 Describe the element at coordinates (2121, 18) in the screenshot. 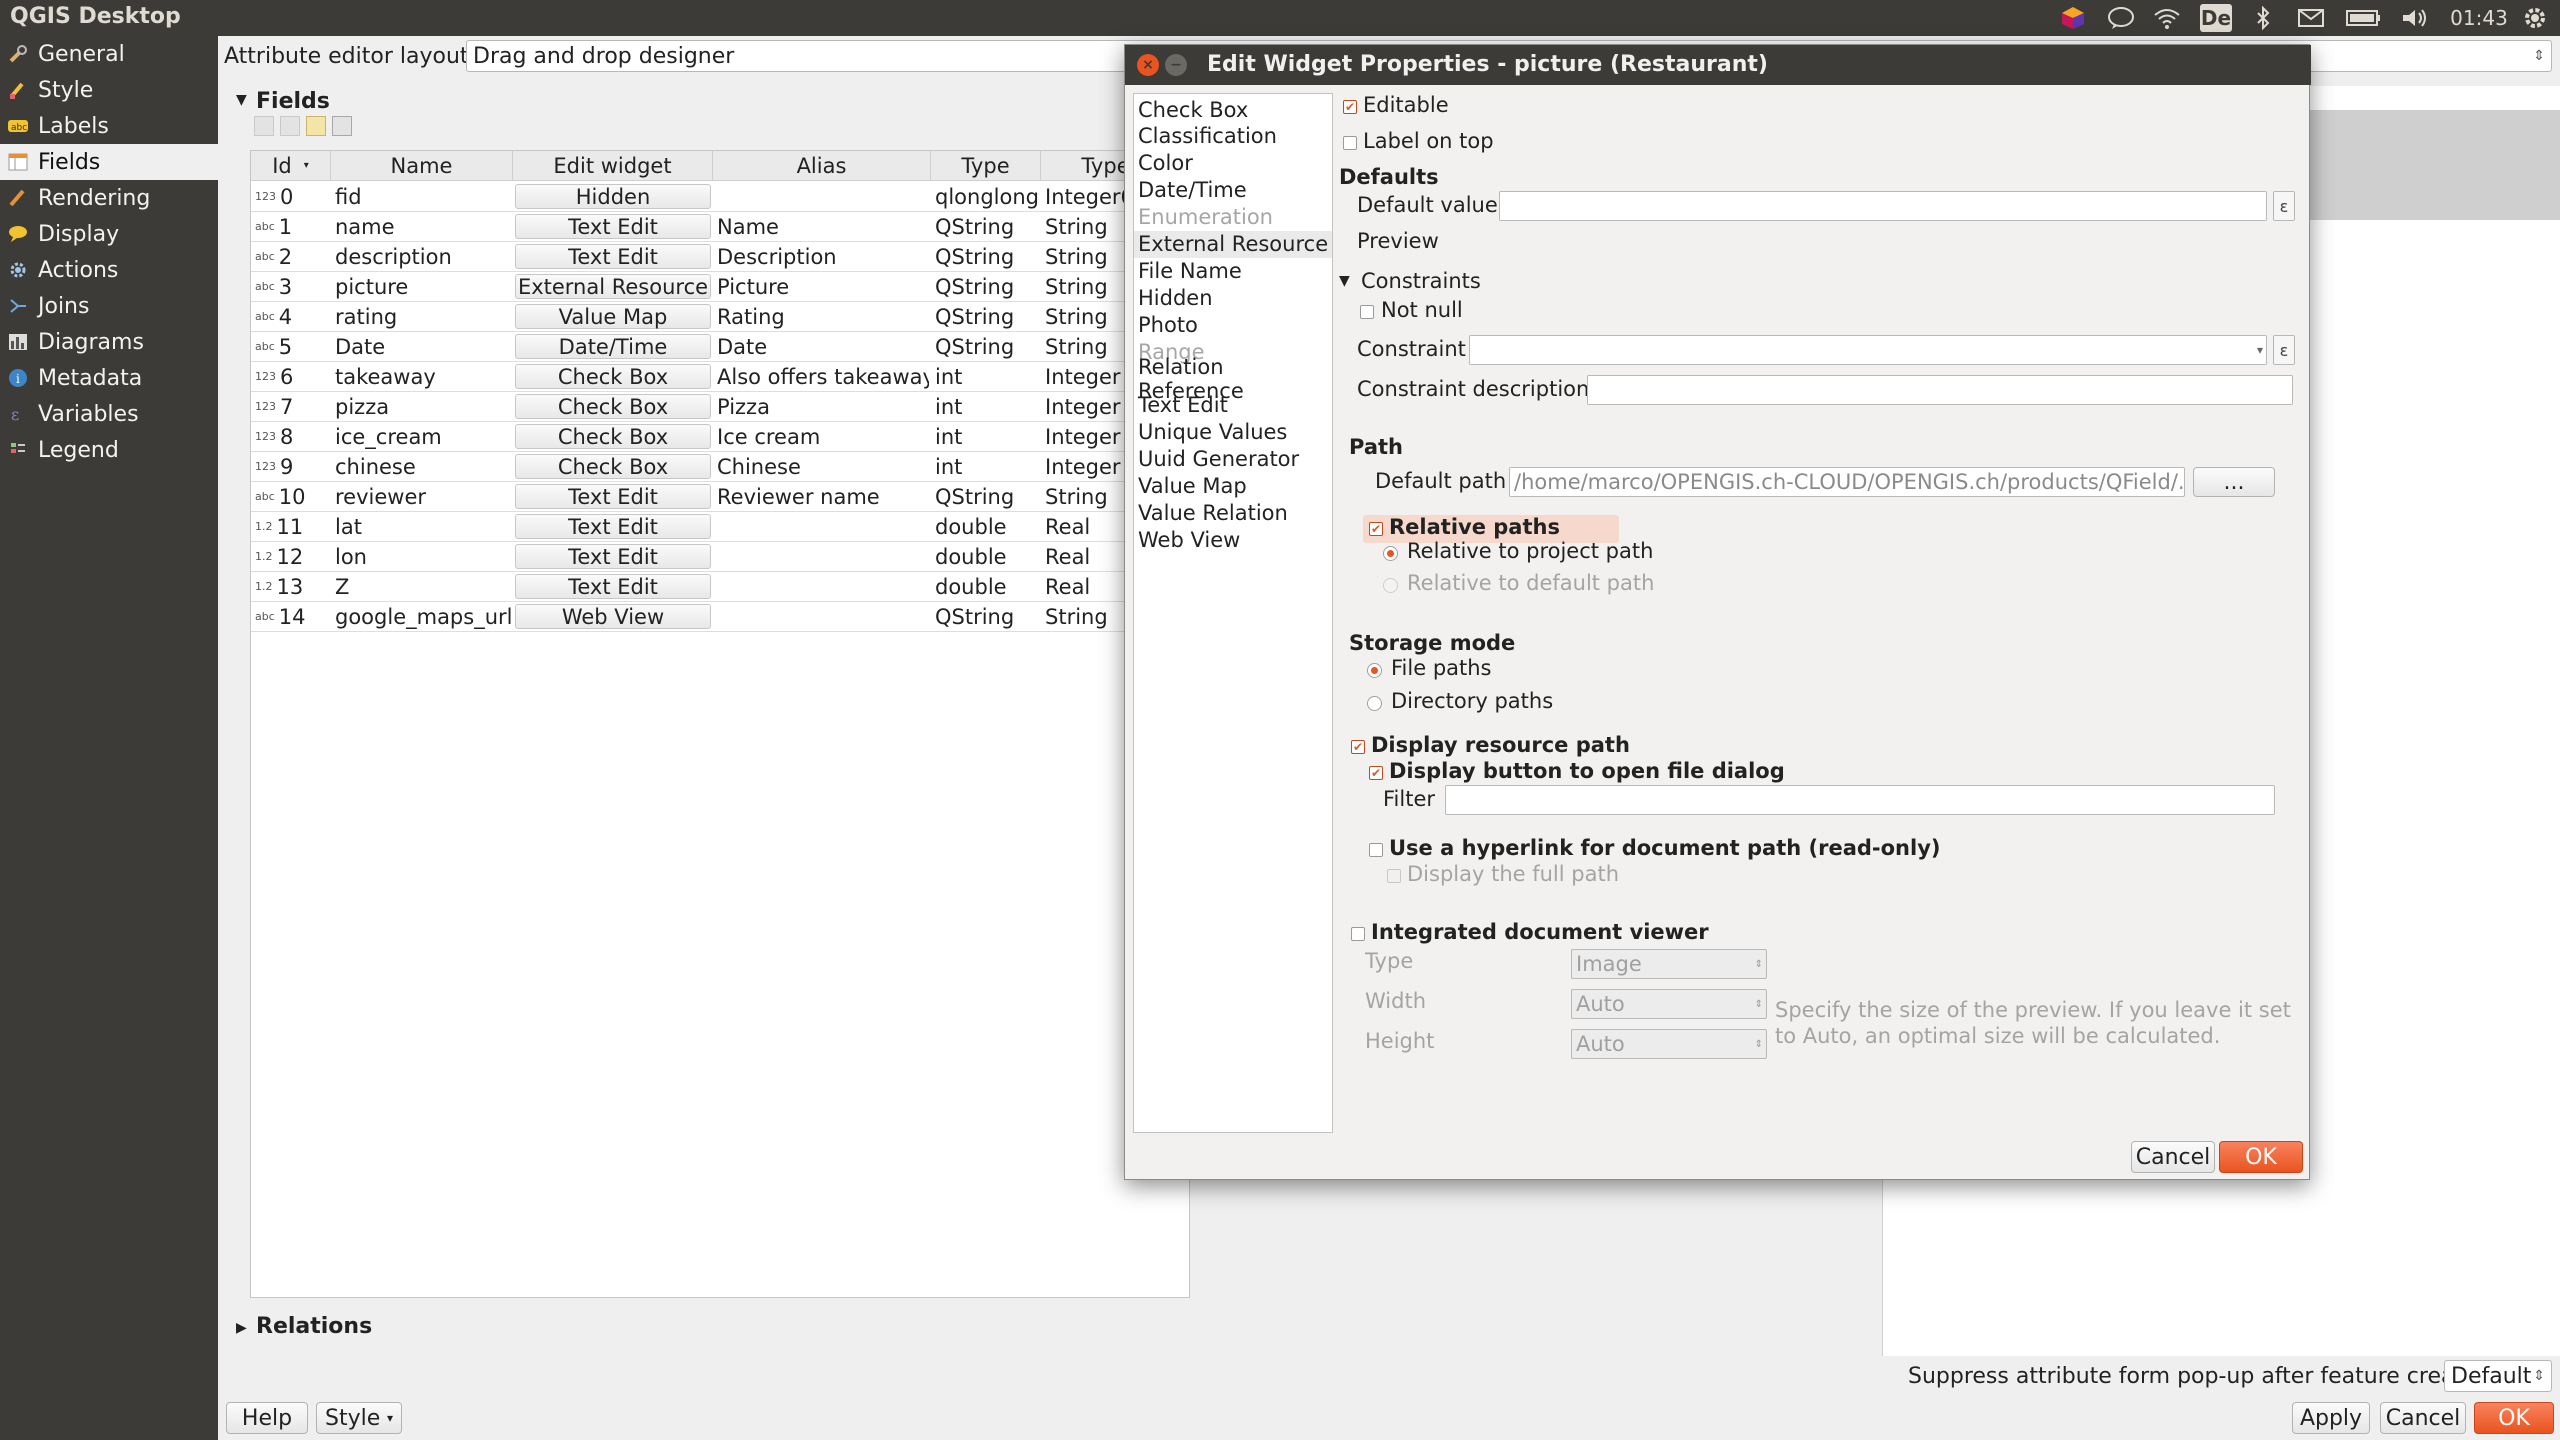

I see `chat-icon` at that location.